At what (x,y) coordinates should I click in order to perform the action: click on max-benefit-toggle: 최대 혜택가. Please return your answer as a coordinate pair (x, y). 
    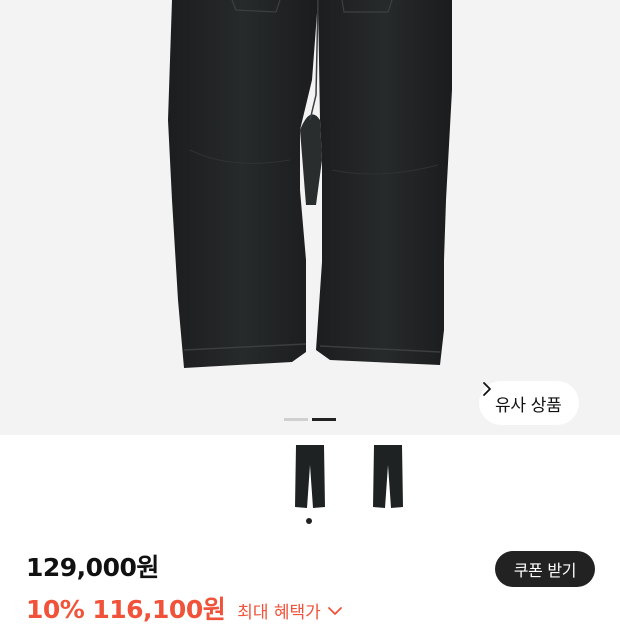
    Looking at the image, I should click on (290, 610).